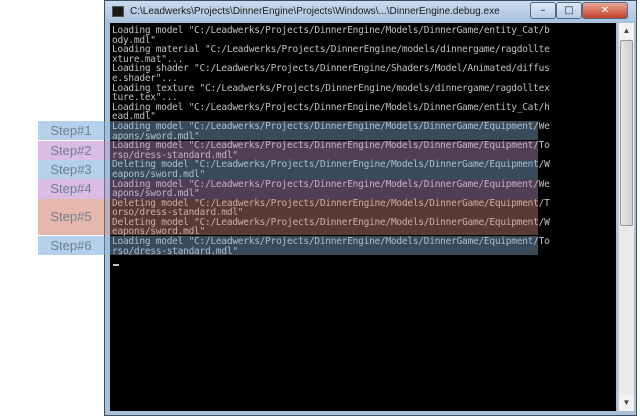  I want to click on step-label: Step#5, so click(71, 217).